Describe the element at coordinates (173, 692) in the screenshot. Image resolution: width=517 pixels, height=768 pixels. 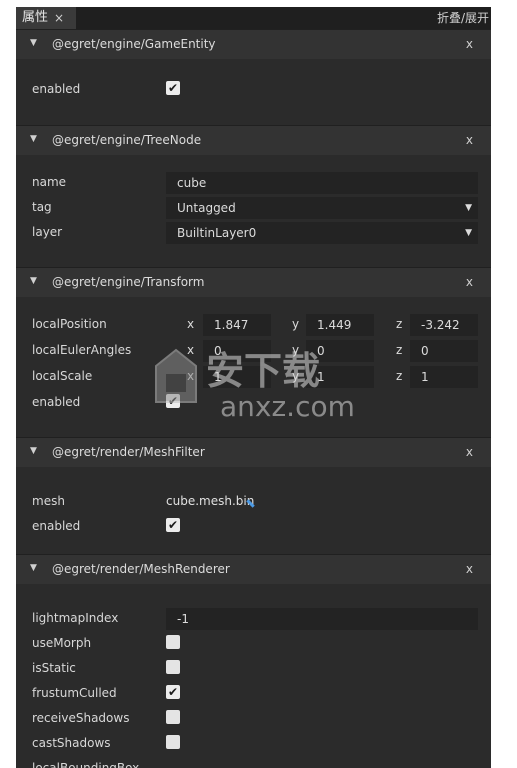
I see `frustum-culled-checkbox: ✔` at that location.